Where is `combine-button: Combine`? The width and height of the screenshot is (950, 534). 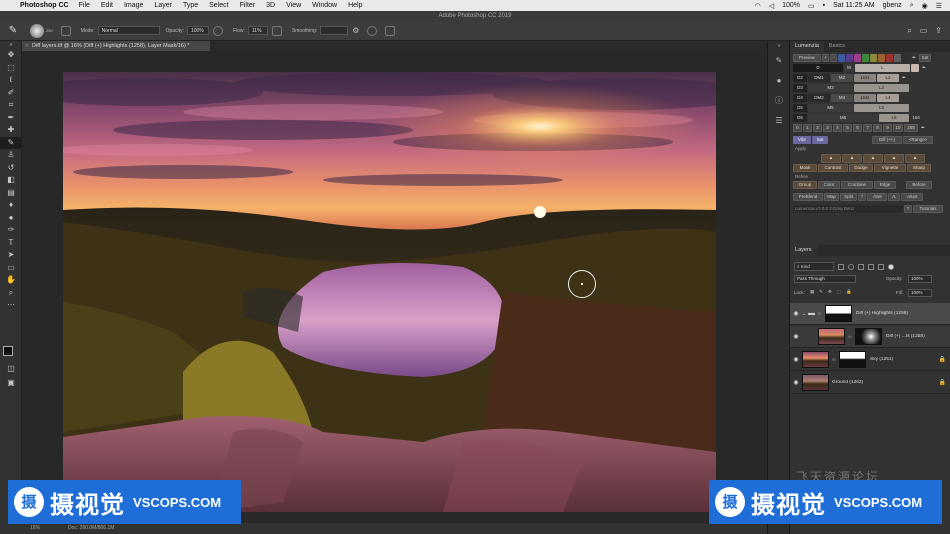 combine-button: Combine is located at coordinates (857, 185).